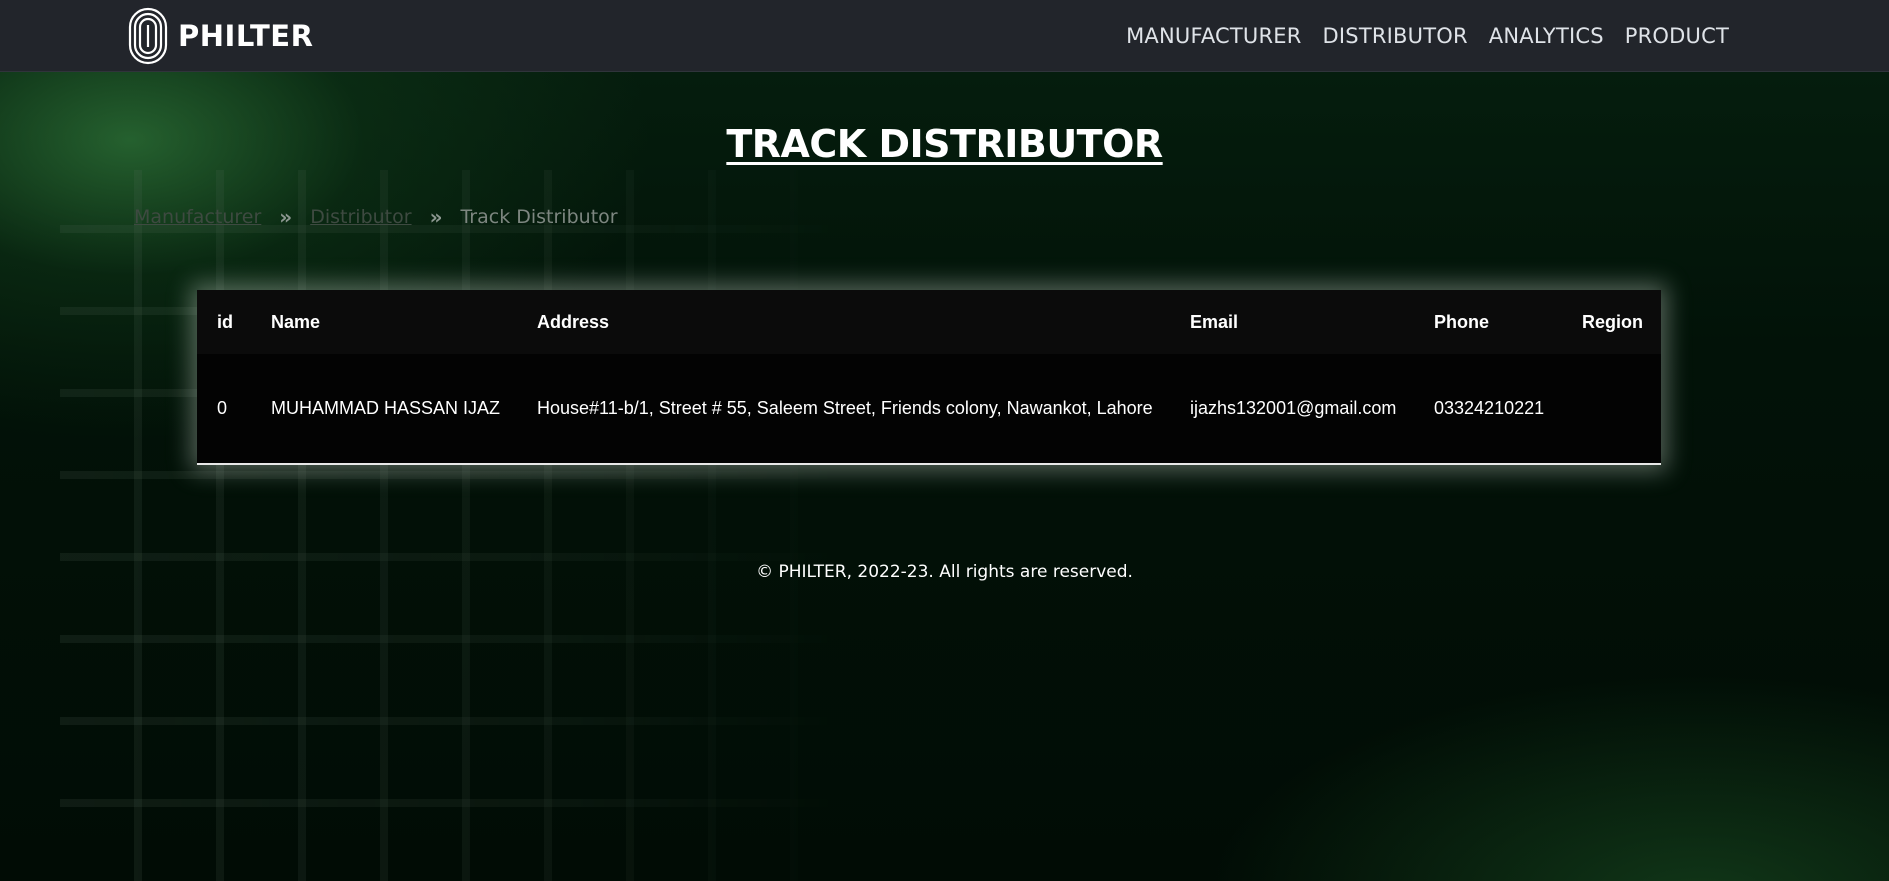 The width and height of the screenshot is (1889, 881). I want to click on column-header-region: Region, so click(1612, 321).